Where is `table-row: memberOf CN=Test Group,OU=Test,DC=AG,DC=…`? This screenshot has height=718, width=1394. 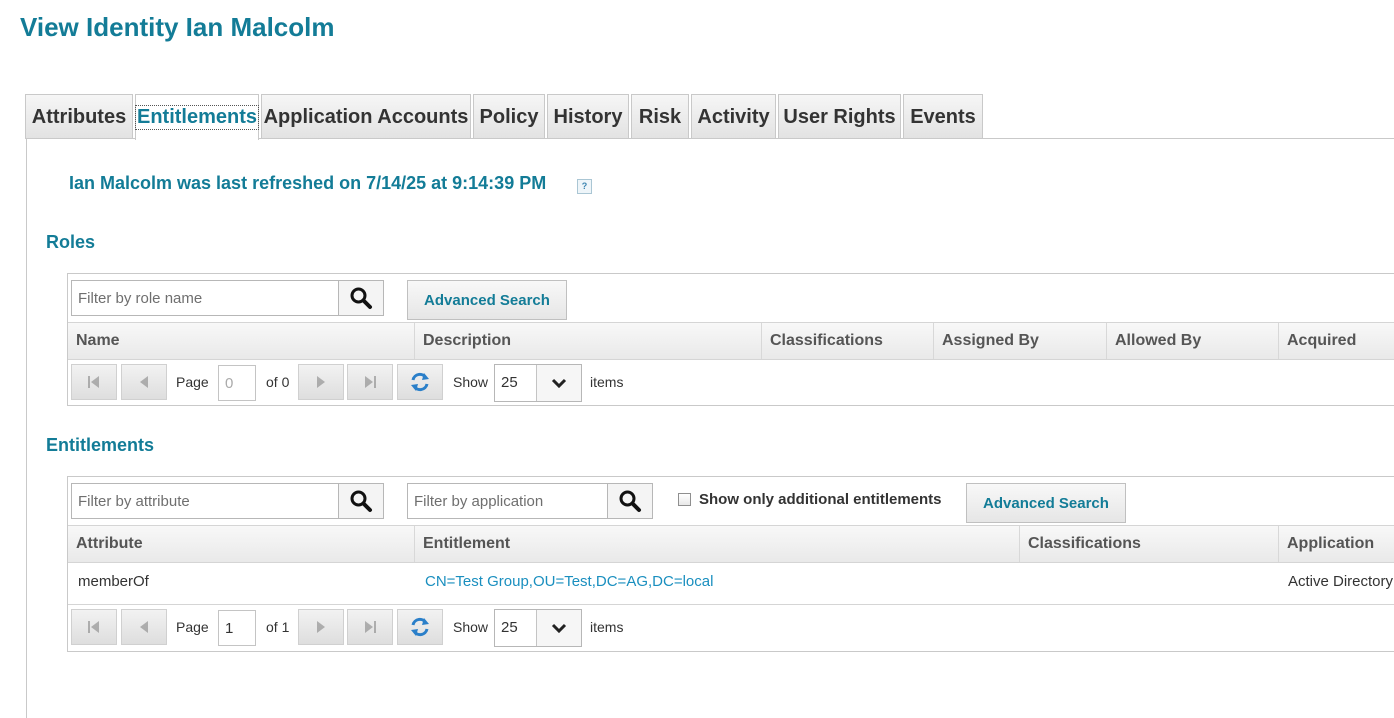 table-row: memberOf CN=Test Group,OU=Test,DC=AG,DC=… is located at coordinates (731, 584).